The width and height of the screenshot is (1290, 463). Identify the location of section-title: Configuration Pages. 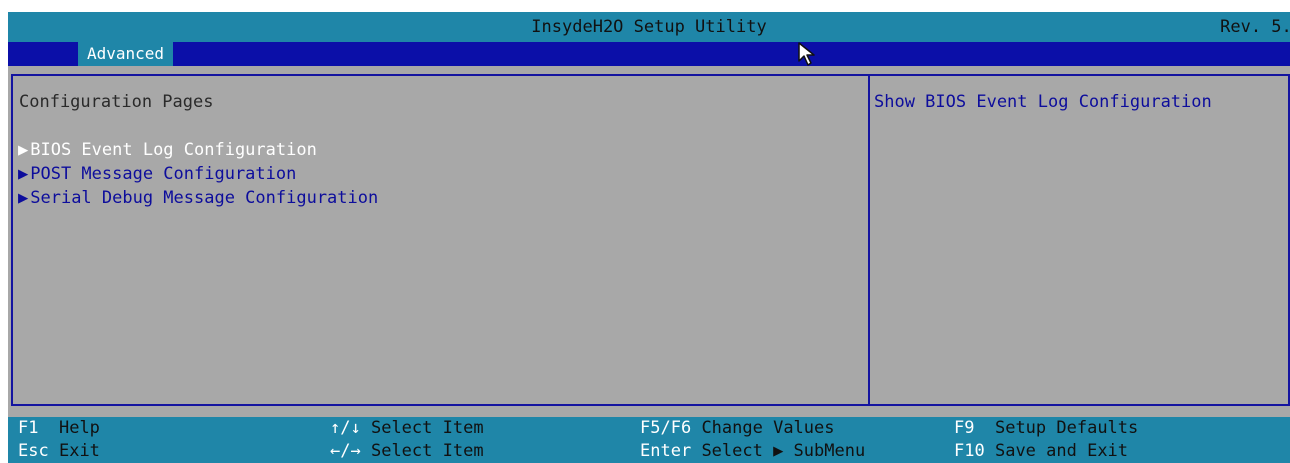
(116, 102).